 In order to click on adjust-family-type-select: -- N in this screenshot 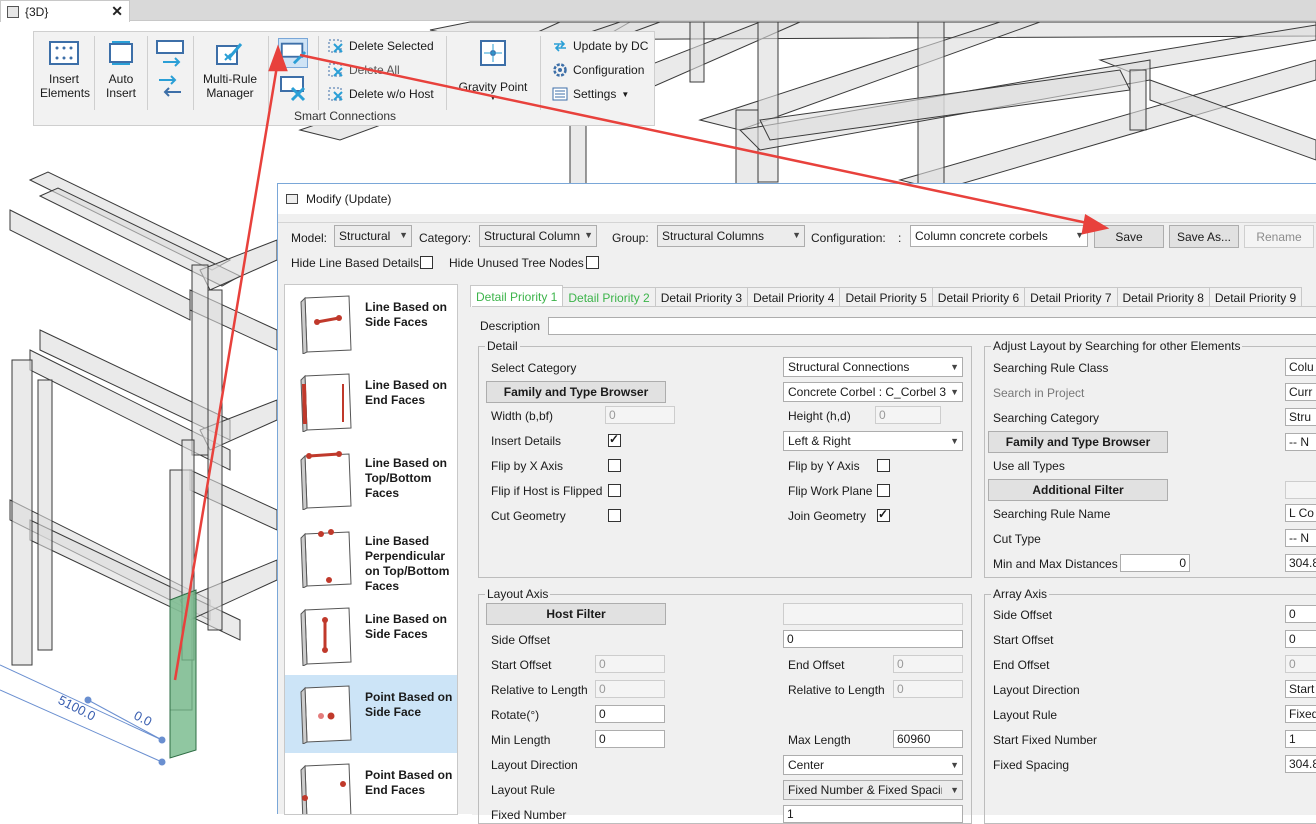, I will do `click(1300, 442)`.